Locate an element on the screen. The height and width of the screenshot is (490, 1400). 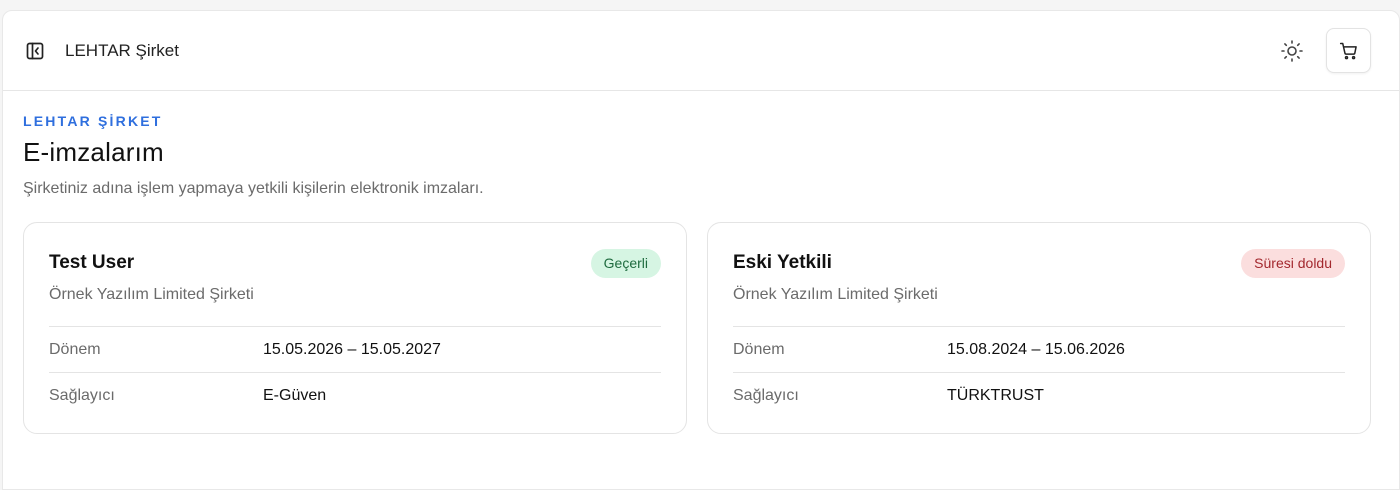
detail-row-provider: Sağlayıcı TÜRKTRUST is located at coordinates (1039, 395).